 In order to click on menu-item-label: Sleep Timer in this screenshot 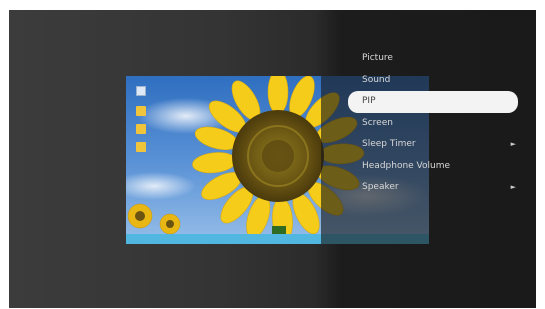, I will do `click(389, 144)`.